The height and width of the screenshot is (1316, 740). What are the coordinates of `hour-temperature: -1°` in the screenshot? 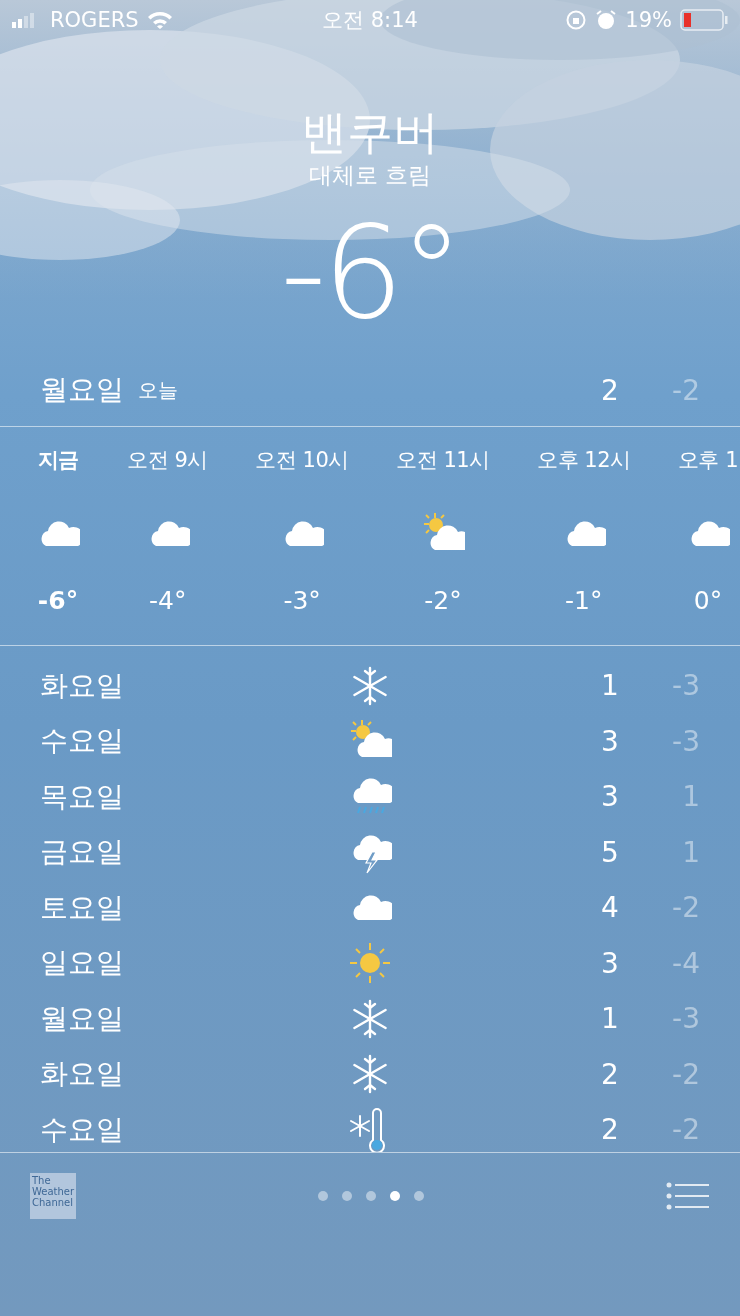 It's located at (584, 600).